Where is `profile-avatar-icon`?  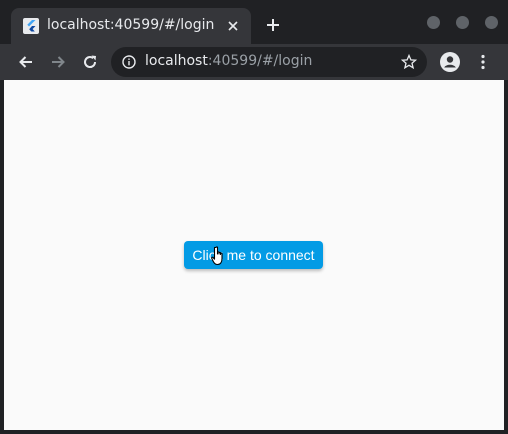 profile-avatar-icon is located at coordinates (450, 62).